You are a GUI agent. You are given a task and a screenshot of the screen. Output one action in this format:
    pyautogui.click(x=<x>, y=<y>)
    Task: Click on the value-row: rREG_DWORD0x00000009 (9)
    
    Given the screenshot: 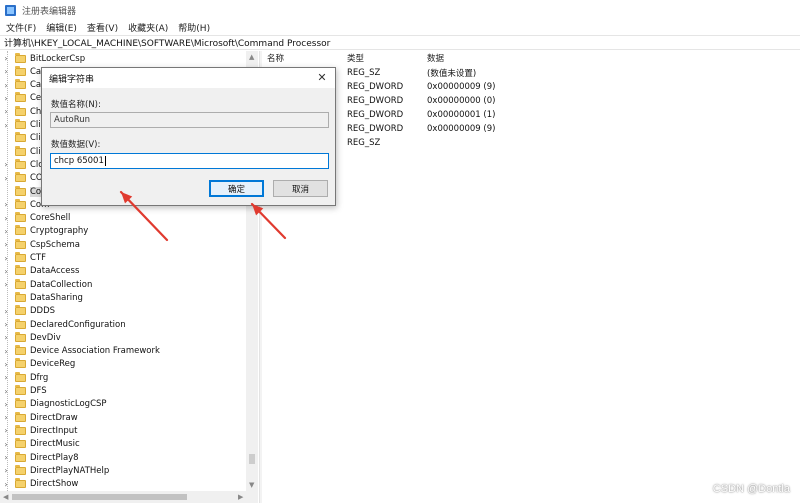 What is the action you would take?
    pyautogui.click(x=531, y=87)
    